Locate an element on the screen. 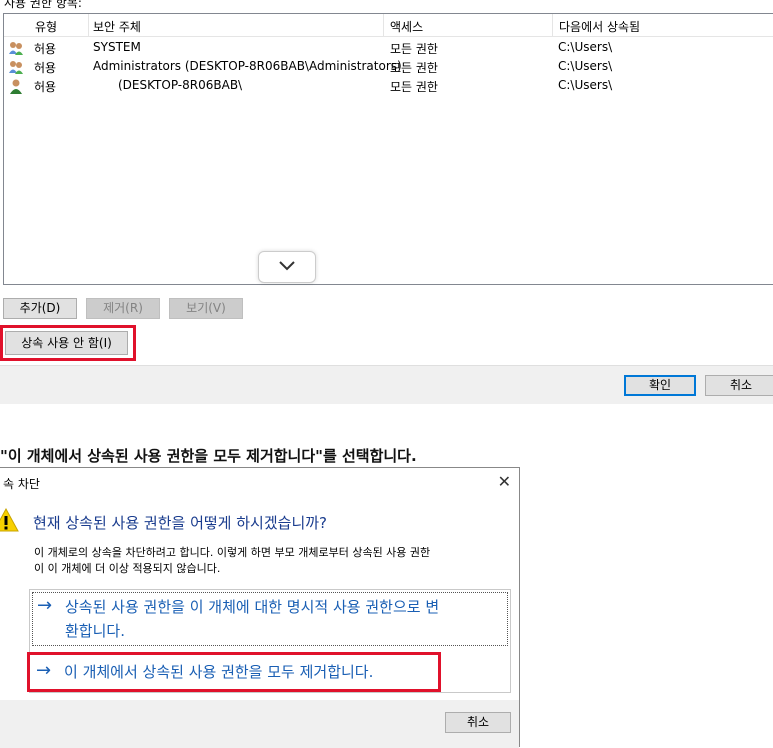 The width and height of the screenshot is (773, 748). ok-button: 확인 is located at coordinates (660, 385).